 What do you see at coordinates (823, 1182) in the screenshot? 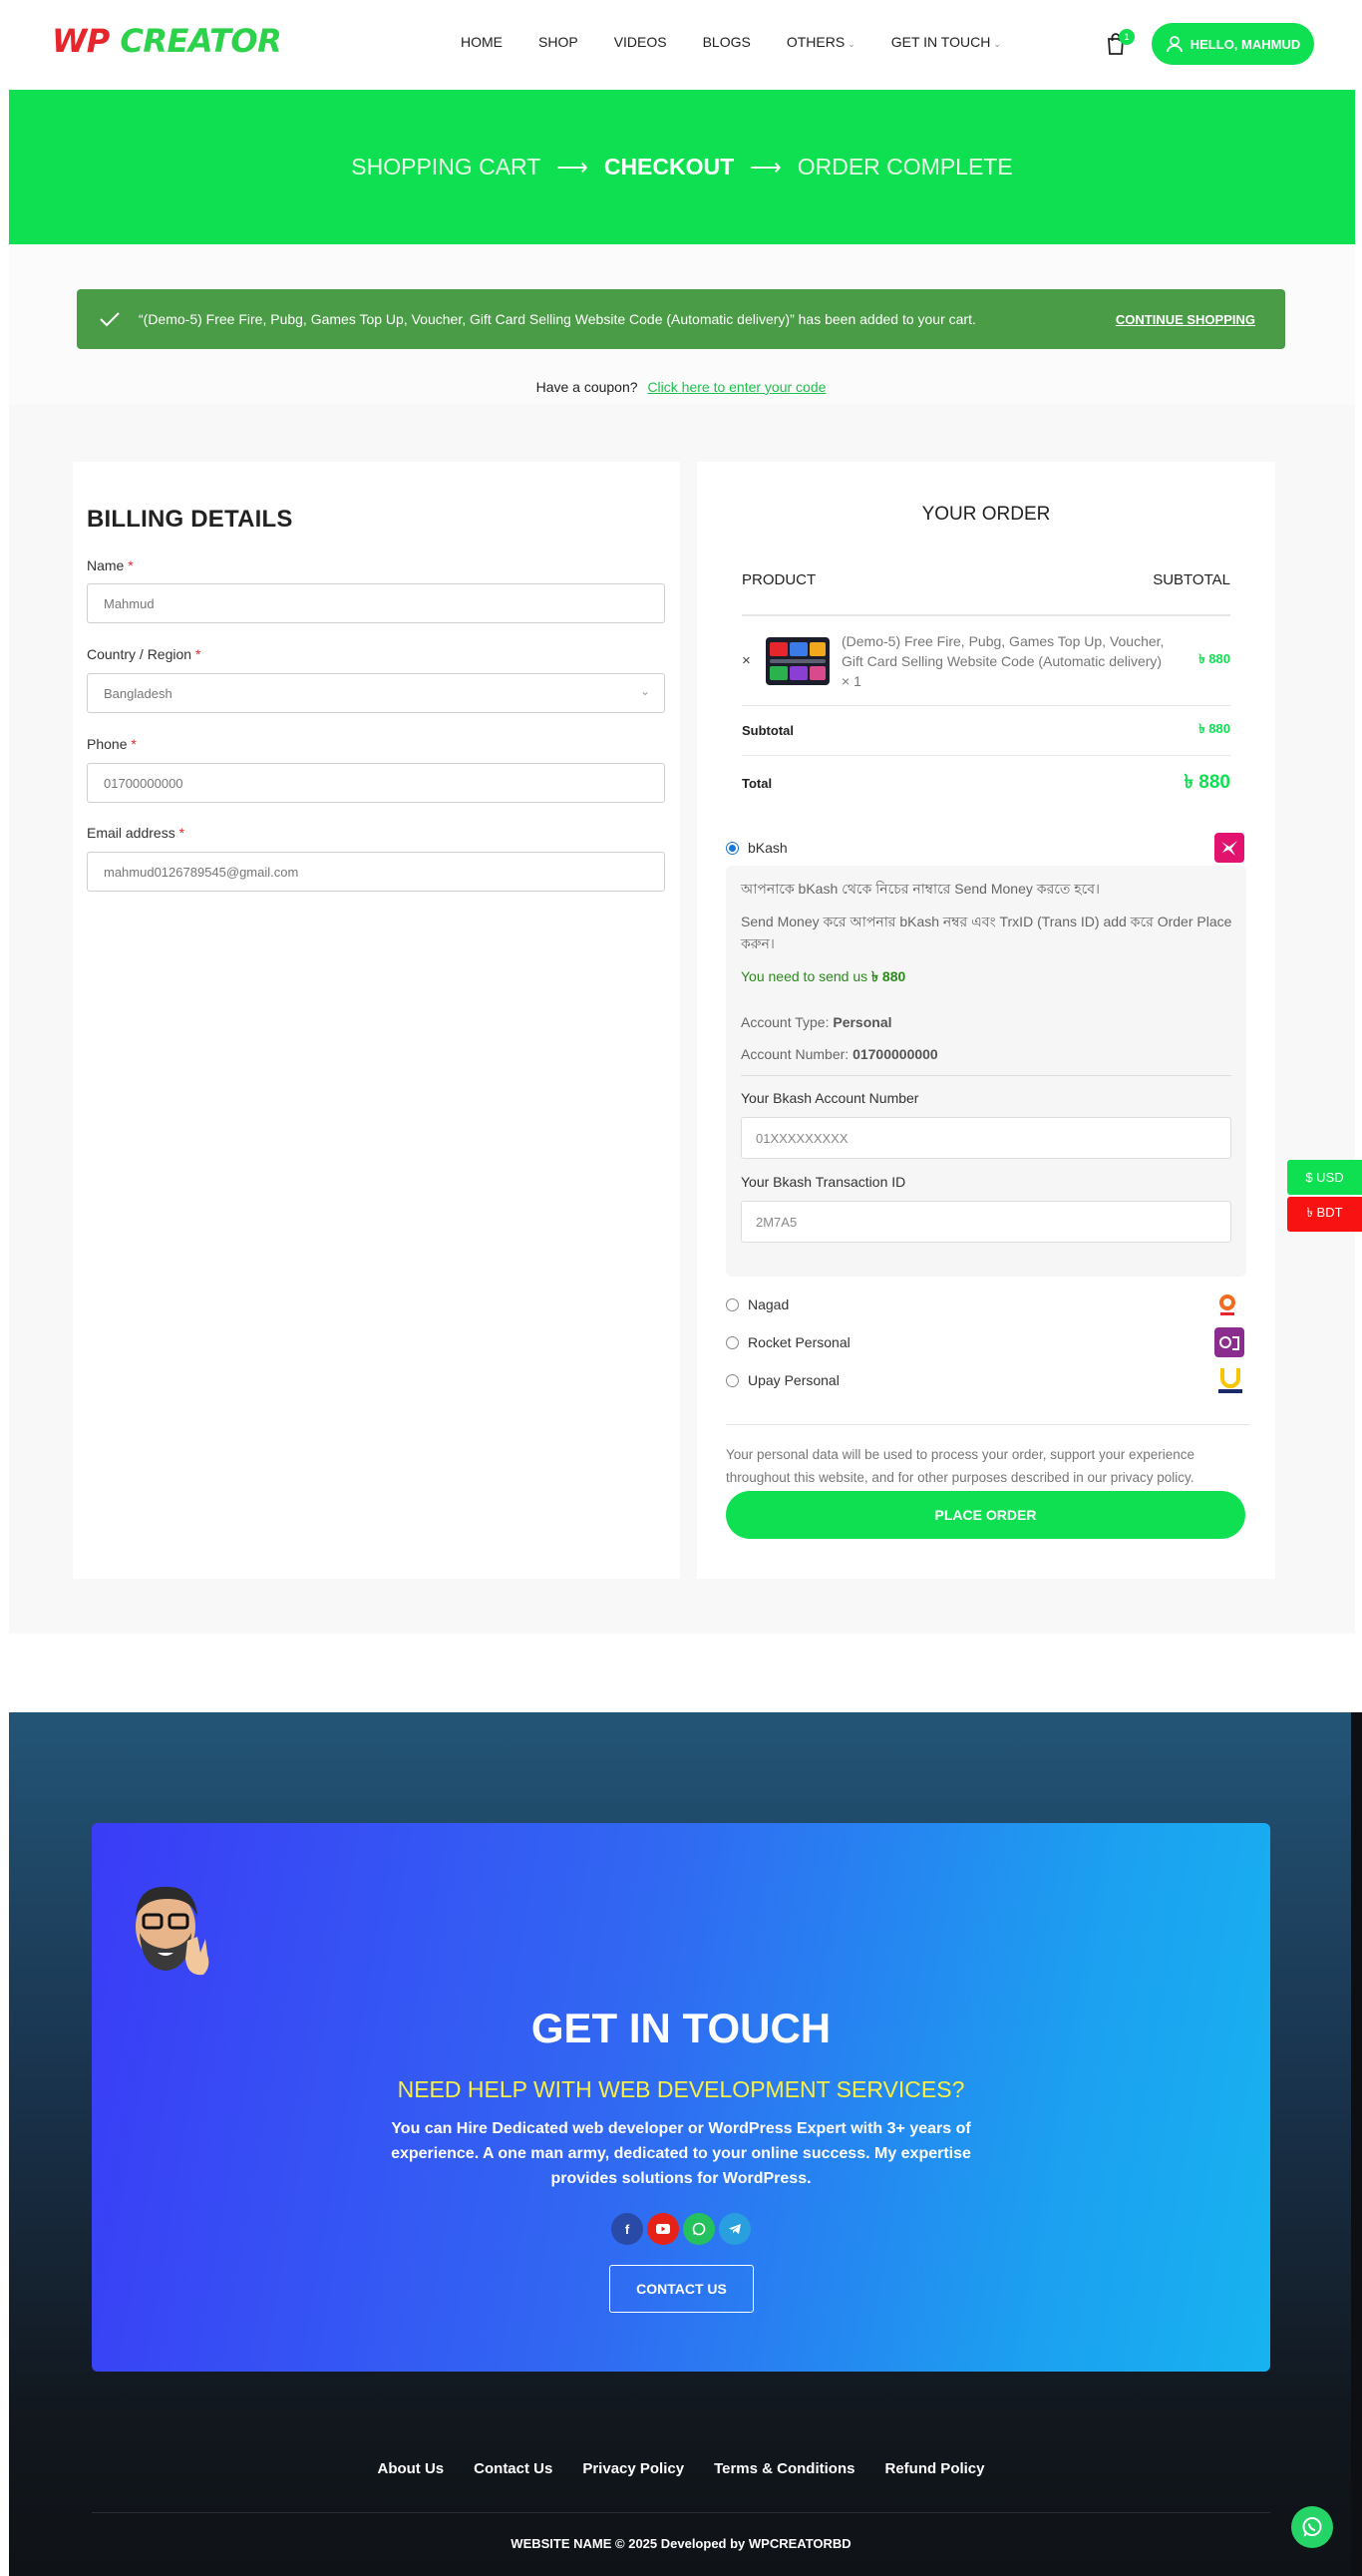
I see `bkash-trx-label: Your Bkash Transaction ID` at bounding box center [823, 1182].